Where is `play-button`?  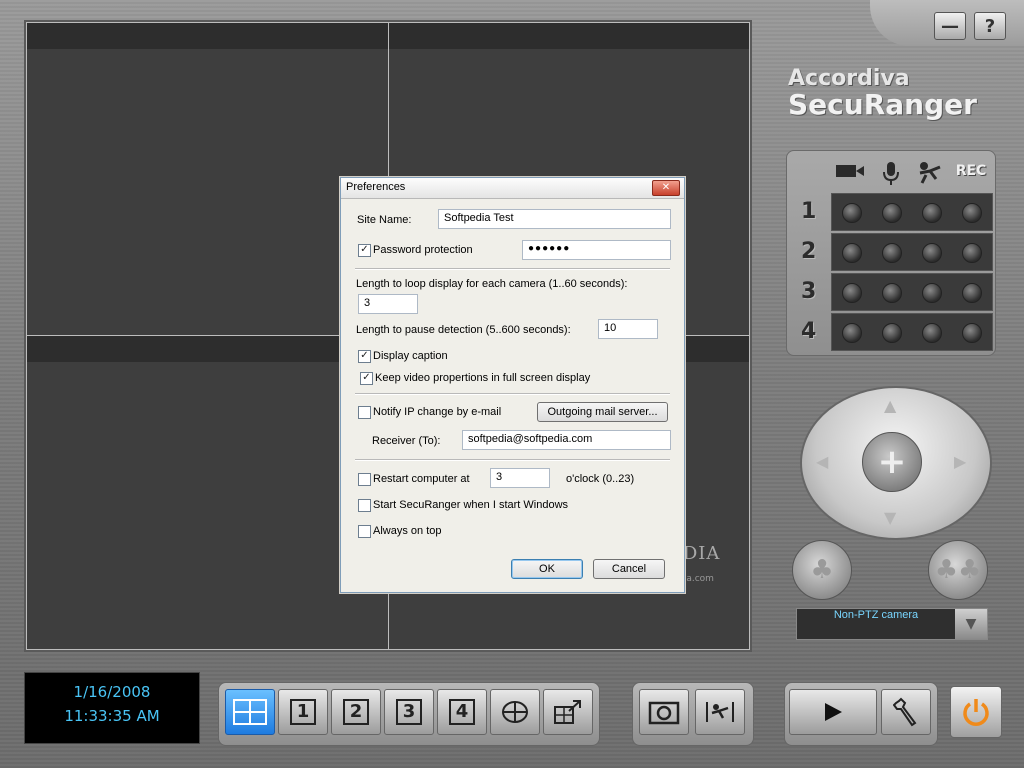
play-button is located at coordinates (833, 712).